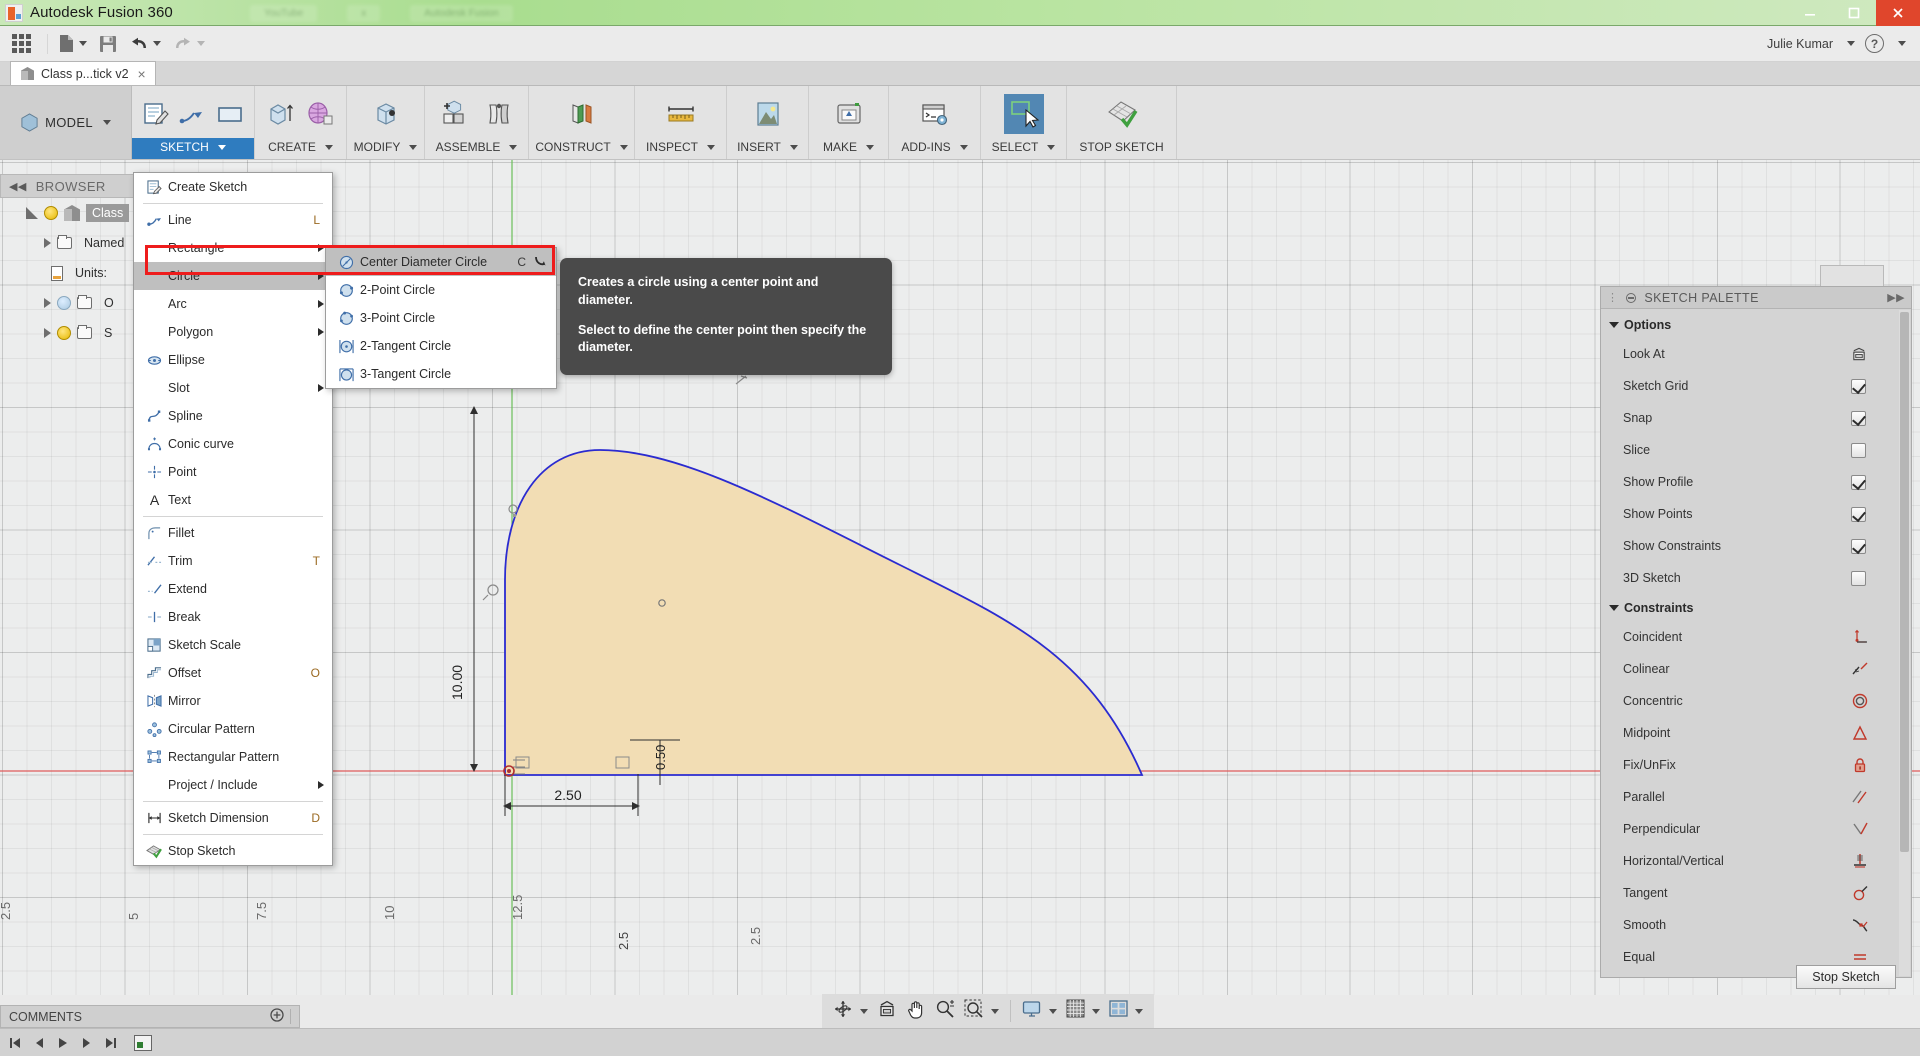 Image resolution: width=1920 pixels, height=1056 pixels. I want to click on menu-item-line: Line L, so click(233, 220).